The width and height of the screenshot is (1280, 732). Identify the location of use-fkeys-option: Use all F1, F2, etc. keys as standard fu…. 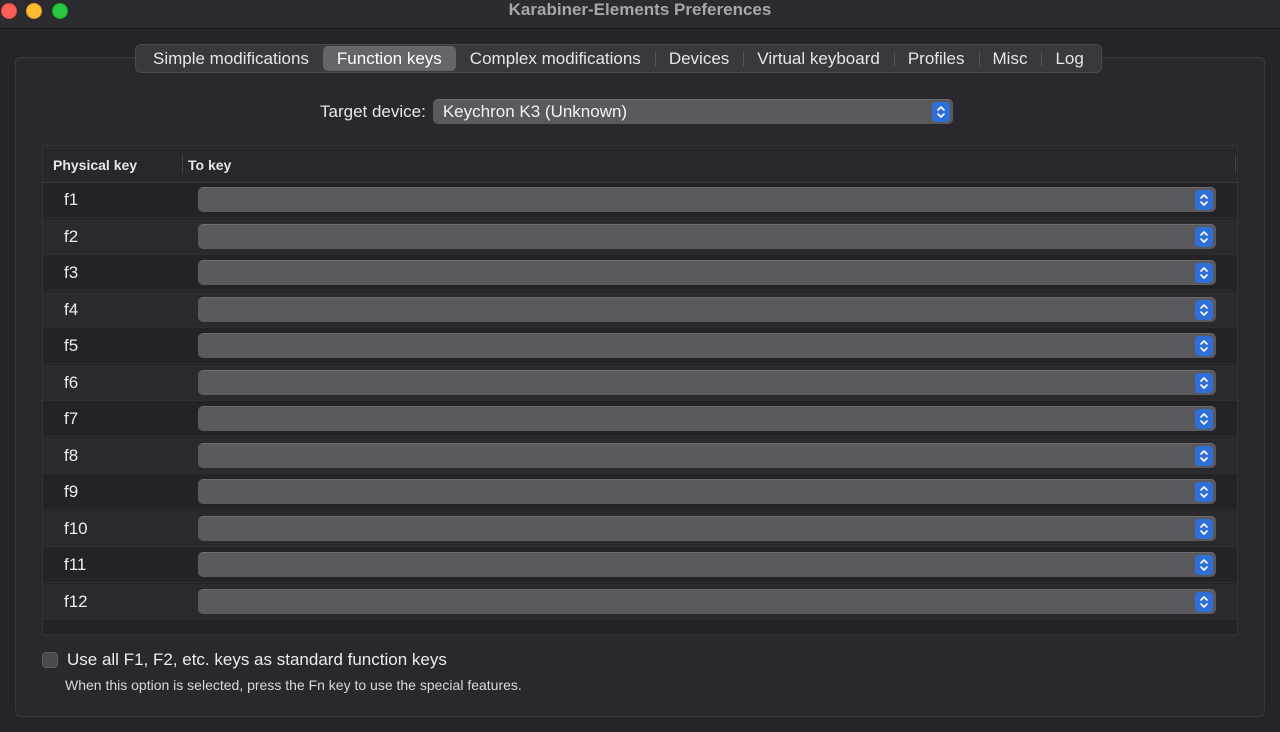
(244, 660).